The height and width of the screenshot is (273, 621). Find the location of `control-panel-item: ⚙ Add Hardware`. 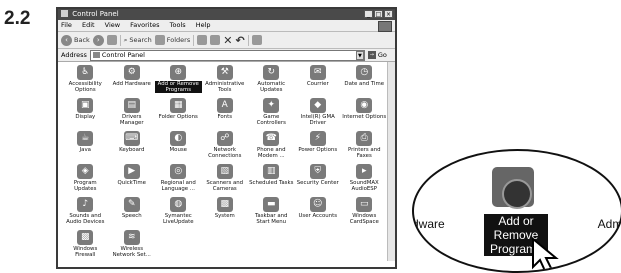

control-panel-item: ⚙ Add Hardware is located at coordinates (132, 81).